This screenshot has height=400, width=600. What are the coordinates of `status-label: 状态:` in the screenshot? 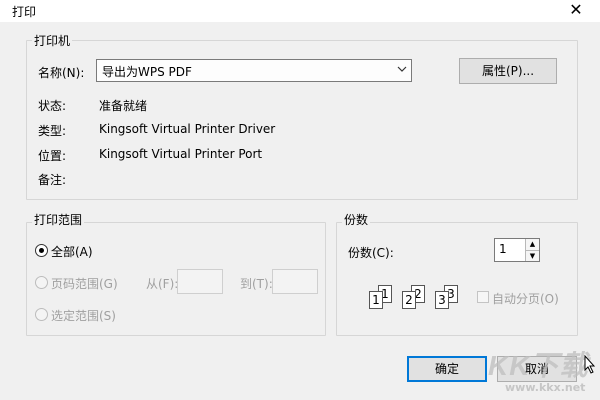 It's located at (52, 106).